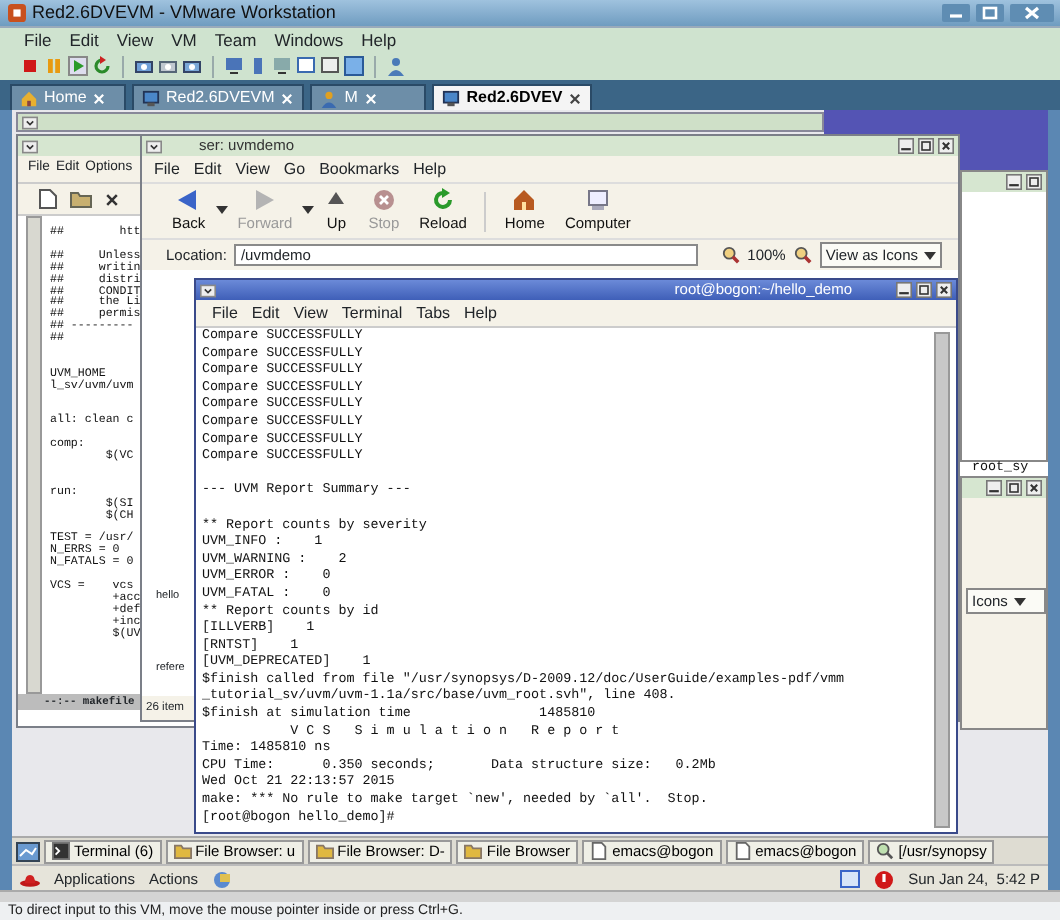  Describe the element at coordinates (885, 851) in the screenshot. I see `search-icon` at that location.